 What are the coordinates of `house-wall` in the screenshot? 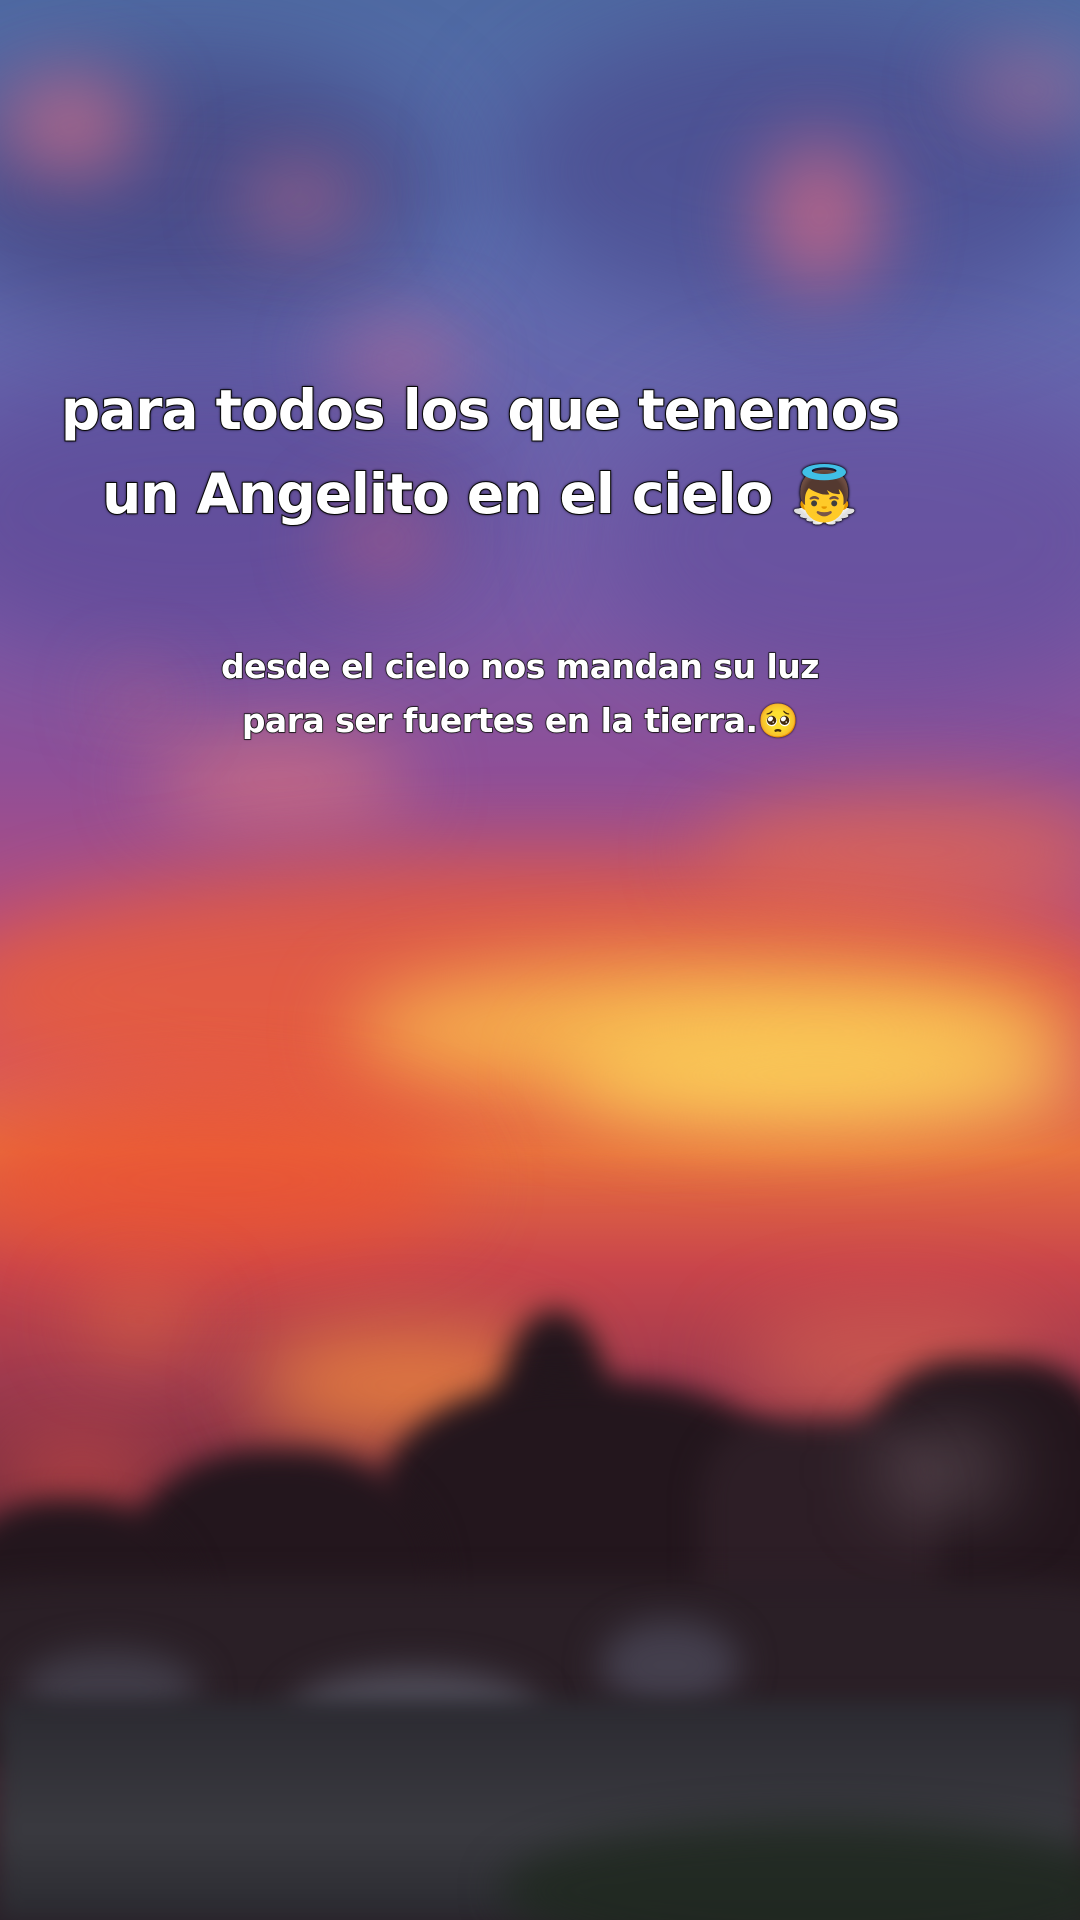 It's located at (945, 1470).